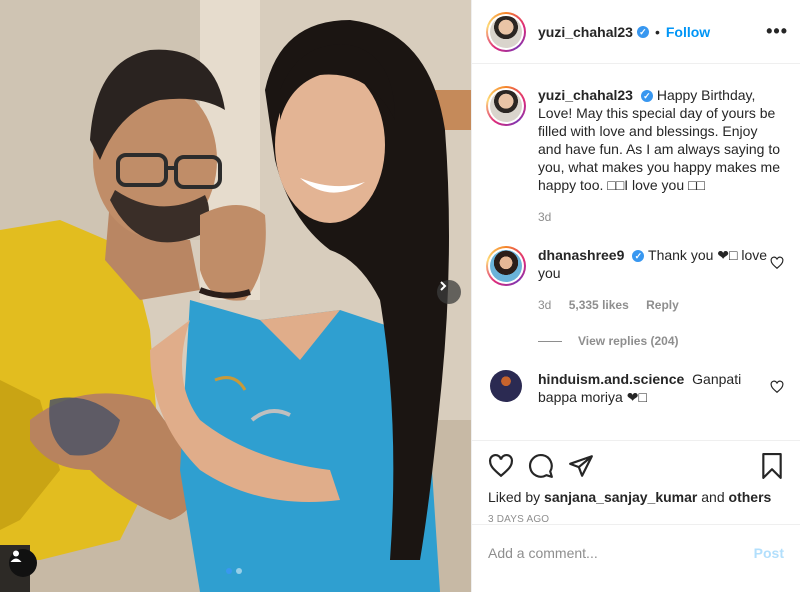 This screenshot has width=800, height=592. Describe the element at coordinates (581, 255) in the screenshot. I see `comment-username: dhanashree9` at that location.